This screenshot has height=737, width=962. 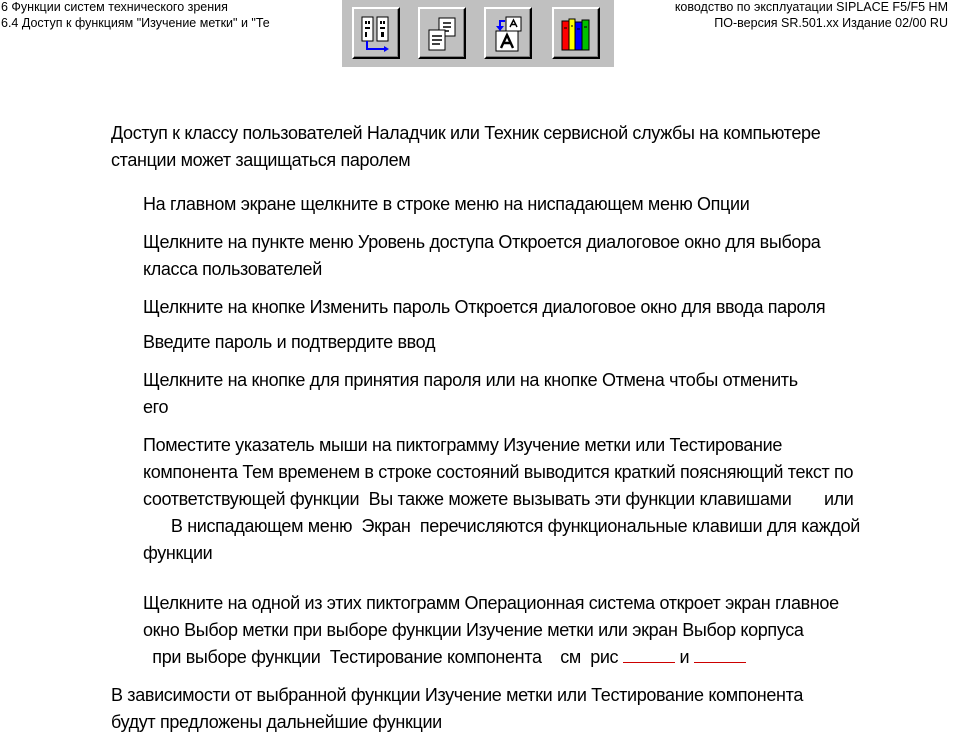 I want to click on step-5-line-2: его, so click(x=156, y=407).